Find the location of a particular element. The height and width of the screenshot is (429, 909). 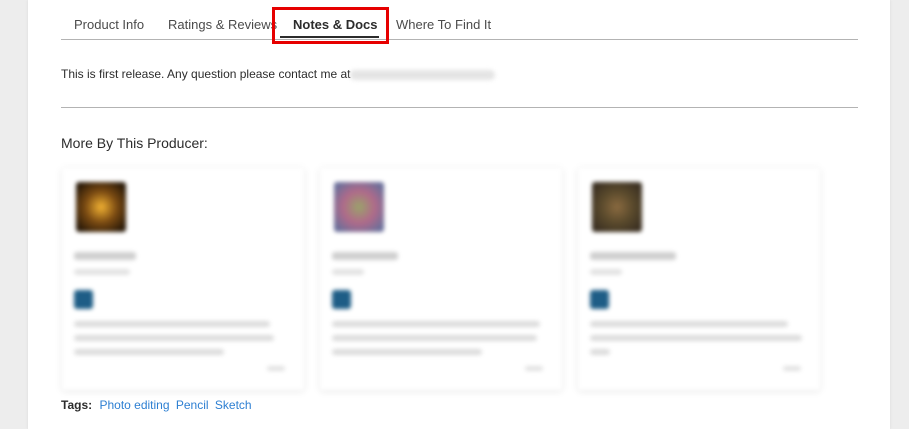

highlight-annotation is located at coordinates (330, 25).